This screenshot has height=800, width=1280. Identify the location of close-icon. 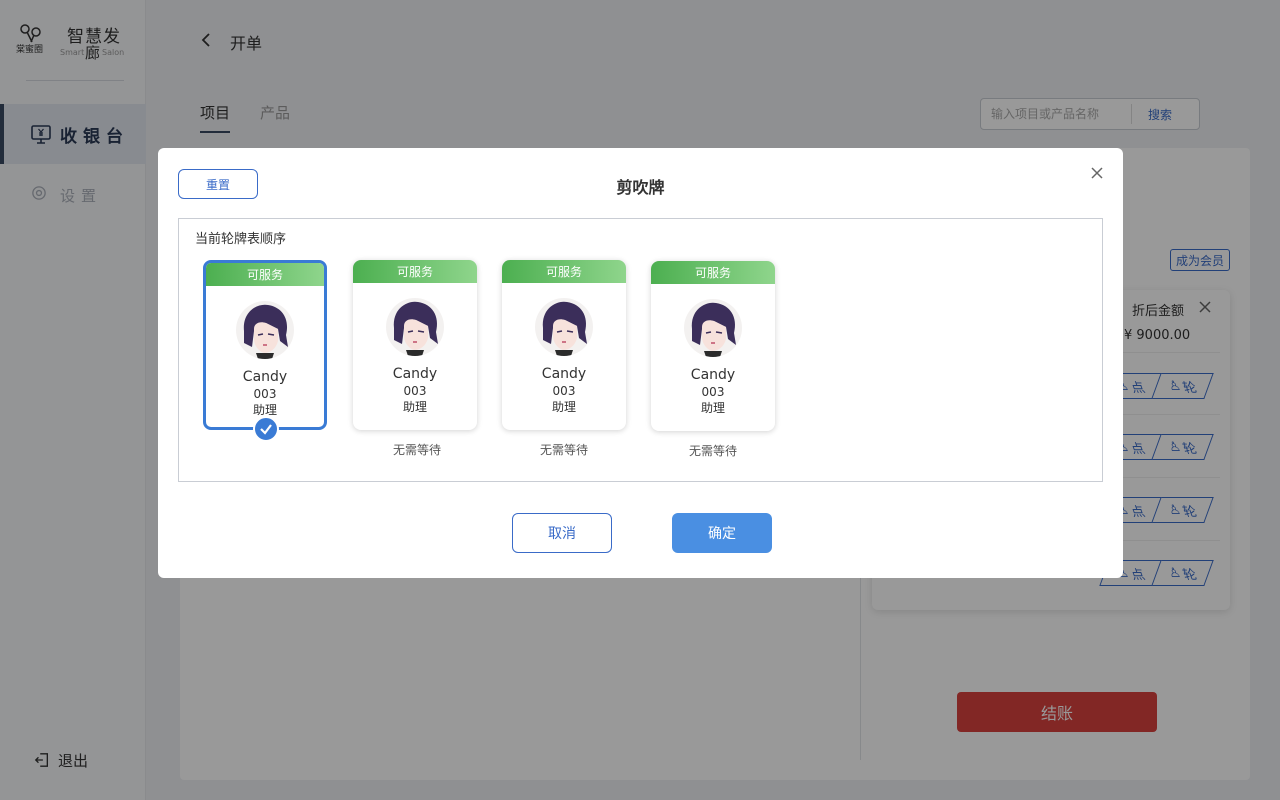
(1097, 173).